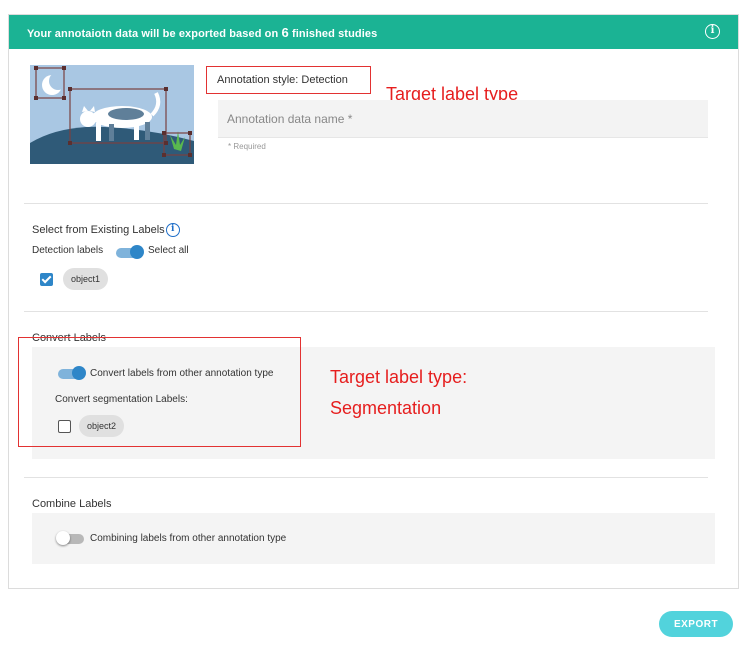  What do you see at coordinates (46, 279) in the screenshot?
I see `object1-checkbox` at bounding box center [46, 279].